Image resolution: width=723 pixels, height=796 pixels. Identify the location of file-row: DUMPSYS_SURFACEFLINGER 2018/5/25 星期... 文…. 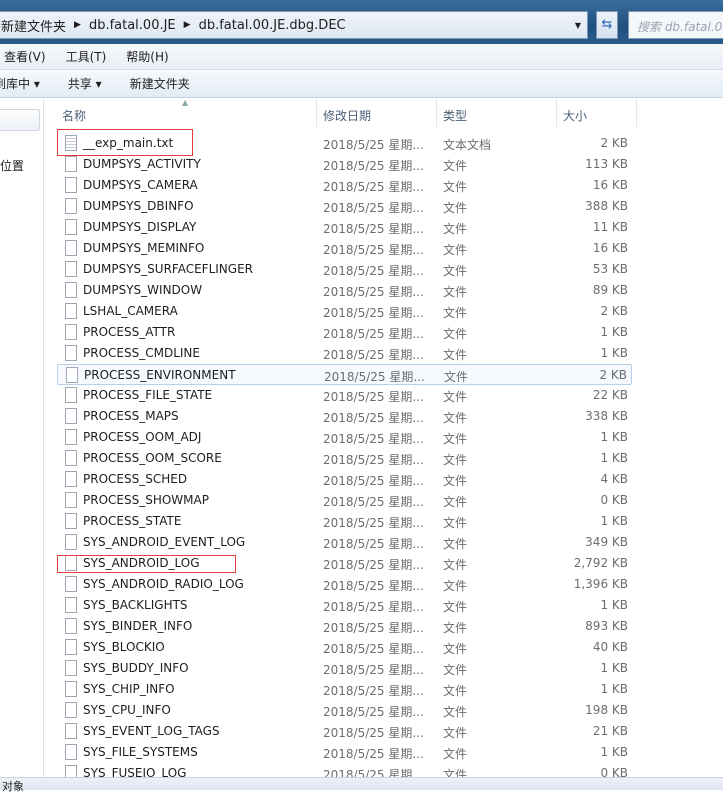
(344, 269).